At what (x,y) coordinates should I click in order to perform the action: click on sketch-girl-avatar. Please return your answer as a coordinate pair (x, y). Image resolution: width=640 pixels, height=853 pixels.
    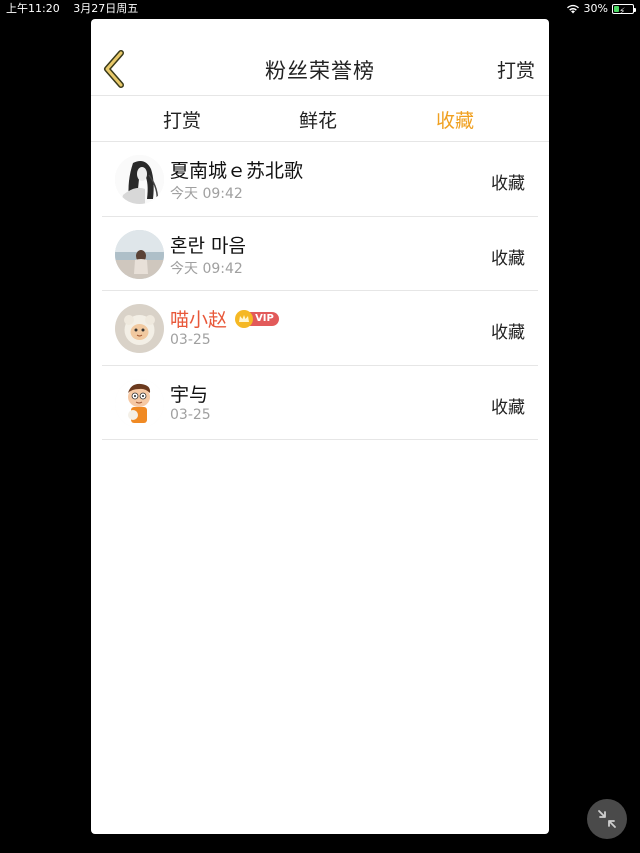
    Looking at the image, I should click on (139, 179).